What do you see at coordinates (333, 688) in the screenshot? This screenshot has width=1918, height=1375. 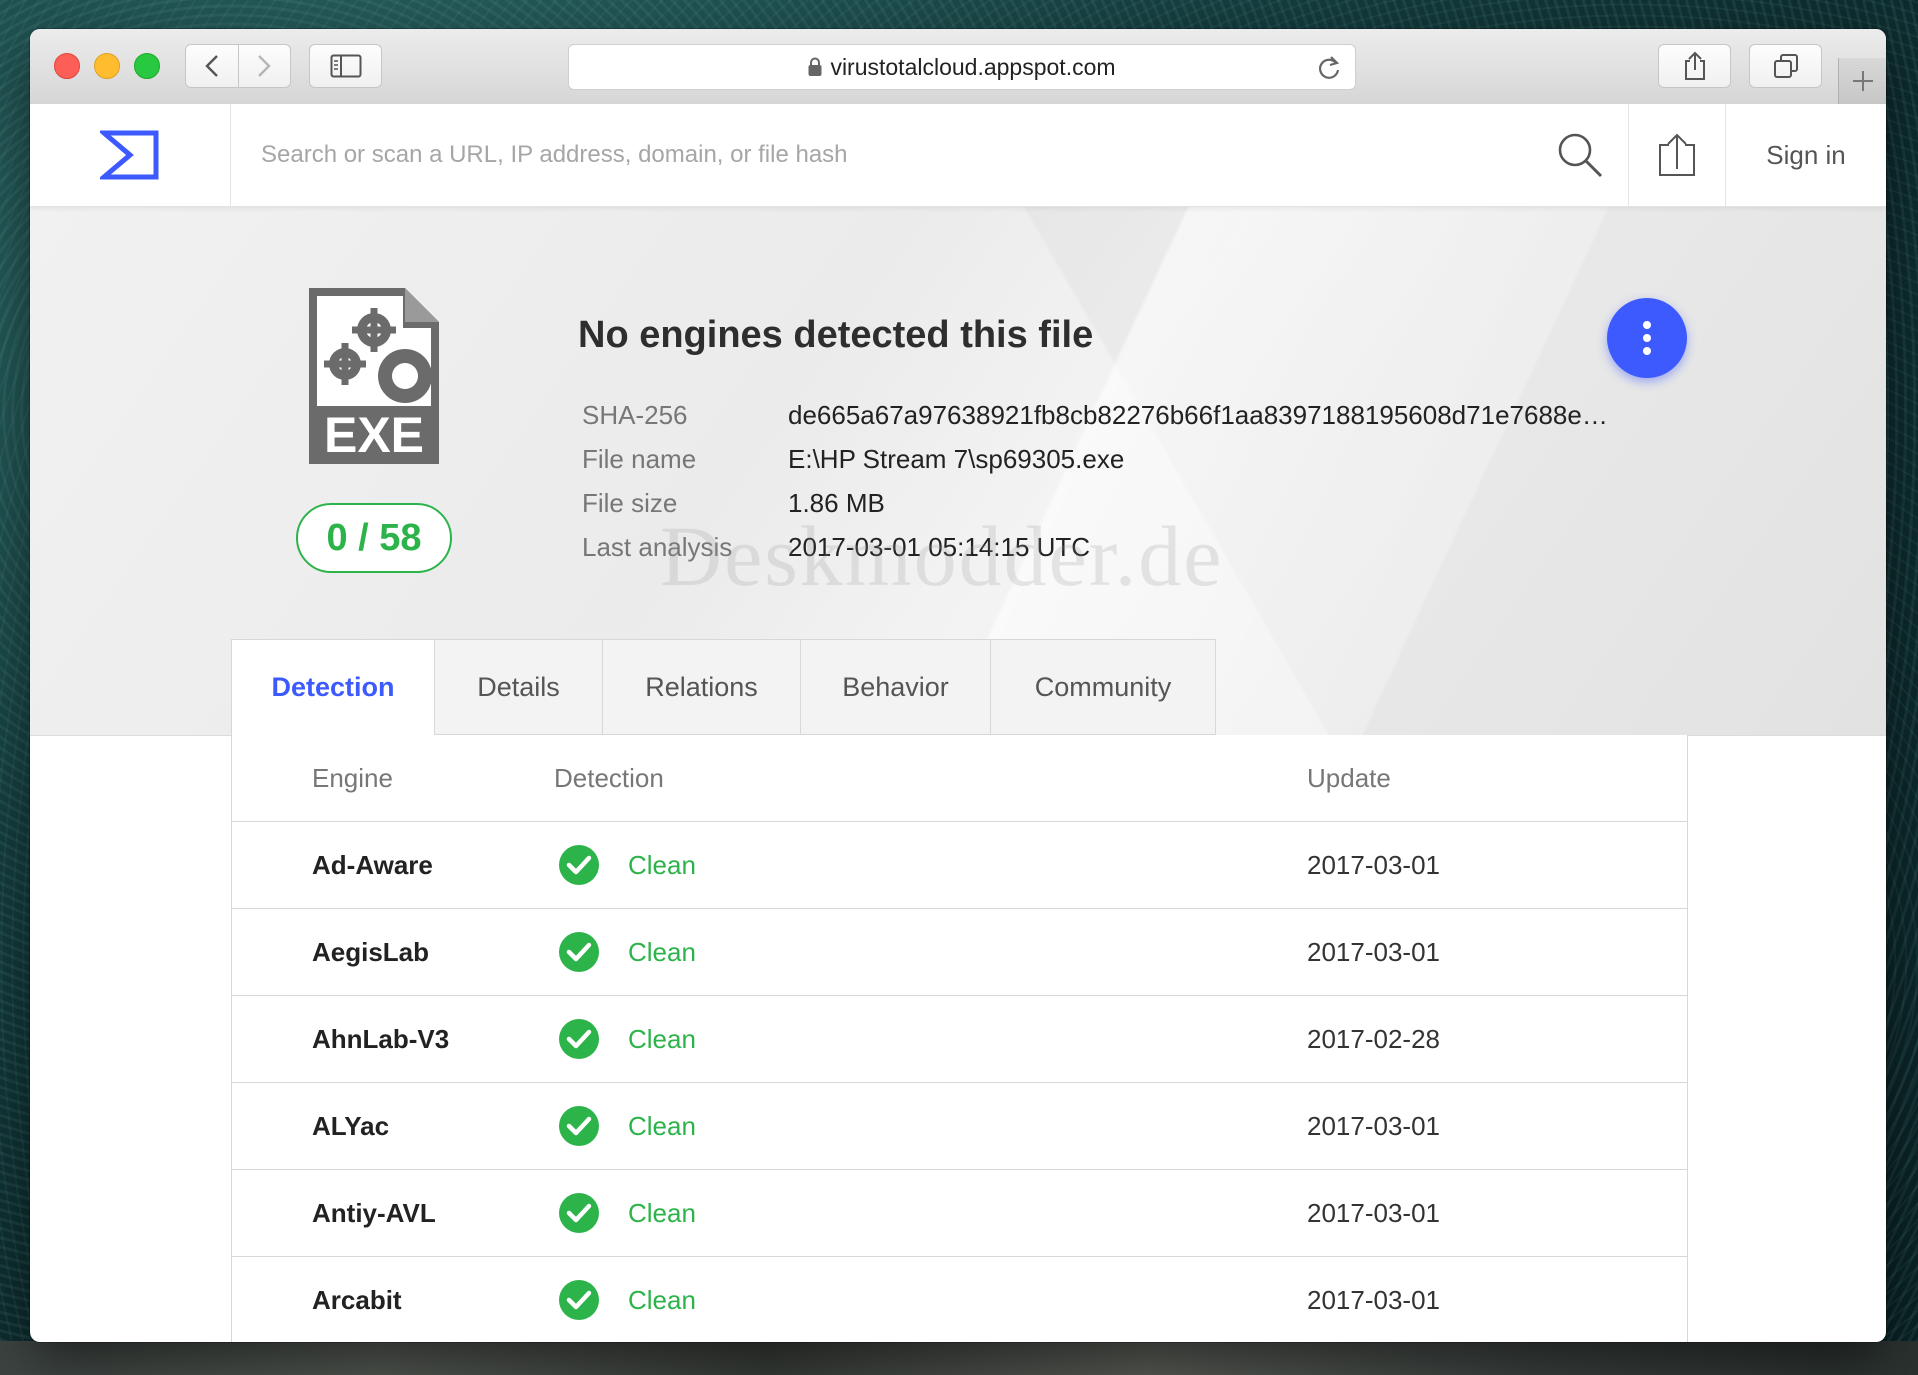 I see `tab-detection: Detection` at bounding box center [333, 688].